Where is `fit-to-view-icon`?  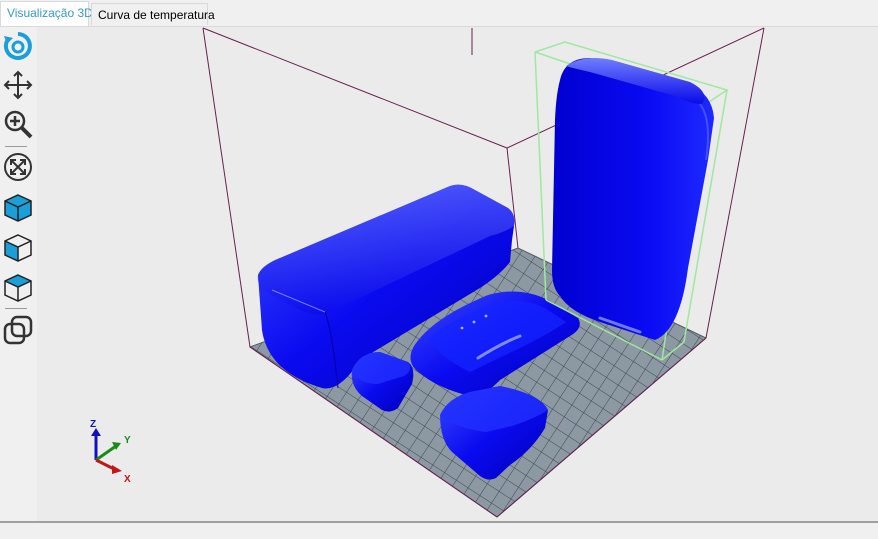
fit-to-view-icon is located at coordinates (18, 167).